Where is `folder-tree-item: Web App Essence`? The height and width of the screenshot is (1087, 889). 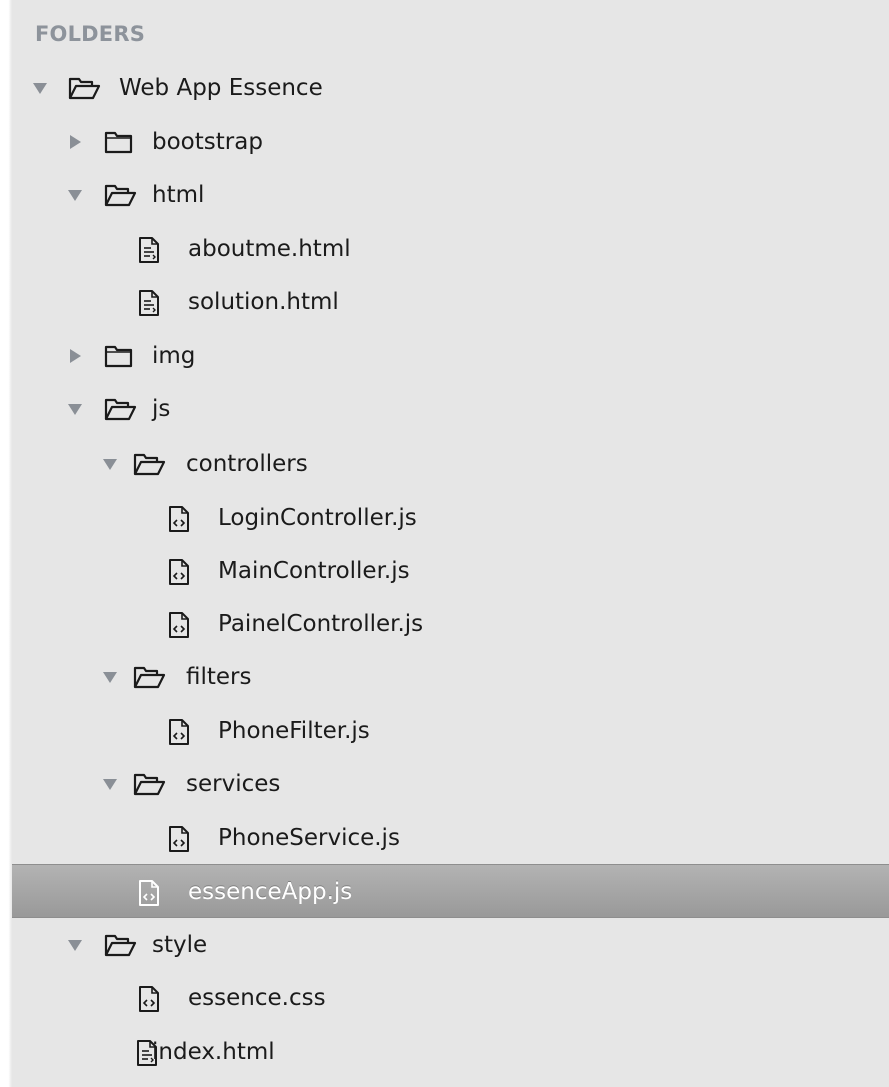 folder-tree-item: Web App Essence is located at coordinates (450, 88).